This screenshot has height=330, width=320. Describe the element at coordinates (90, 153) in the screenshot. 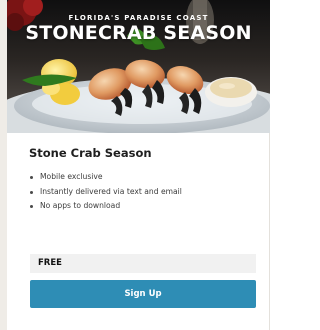

I see `offer-title: Stone Crab Season` at that location.